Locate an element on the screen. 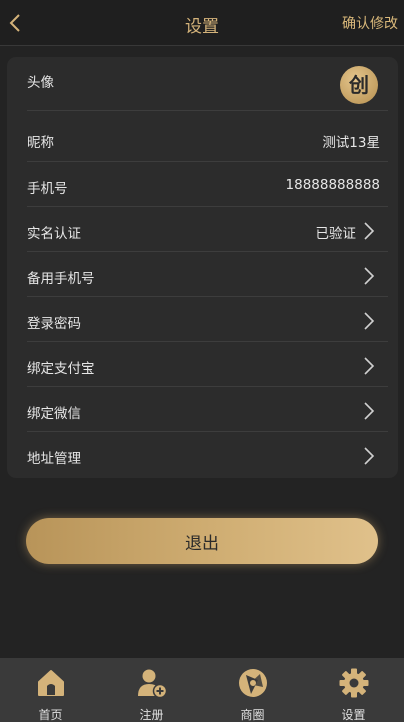 Image resolution: width=404 pixels, height=722 pixels. tab-settings: 设置 is located at coordinates (353, 690).